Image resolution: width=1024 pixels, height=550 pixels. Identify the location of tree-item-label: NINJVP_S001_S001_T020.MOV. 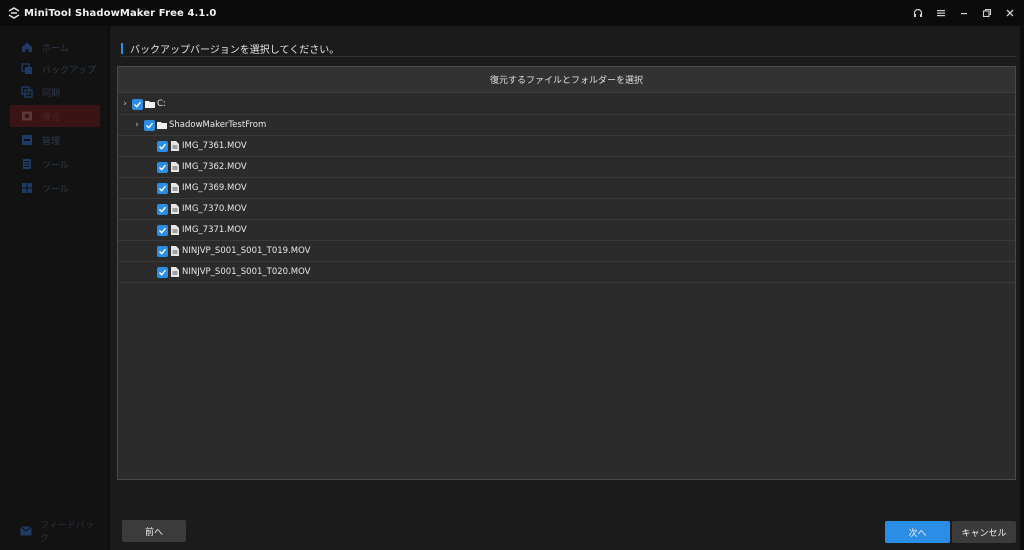
(246, 272).